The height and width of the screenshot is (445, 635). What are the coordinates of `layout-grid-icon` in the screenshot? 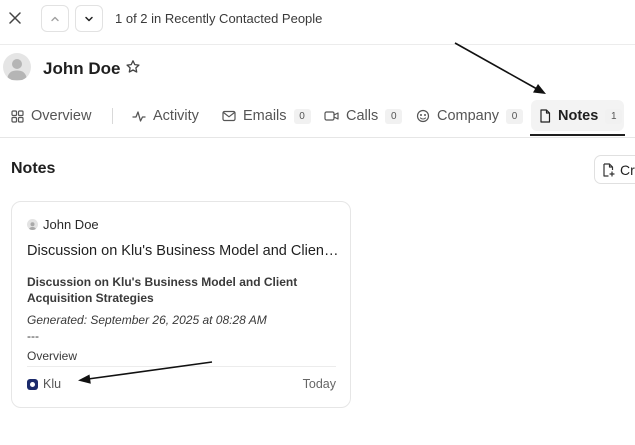 It's located at (17, 116).